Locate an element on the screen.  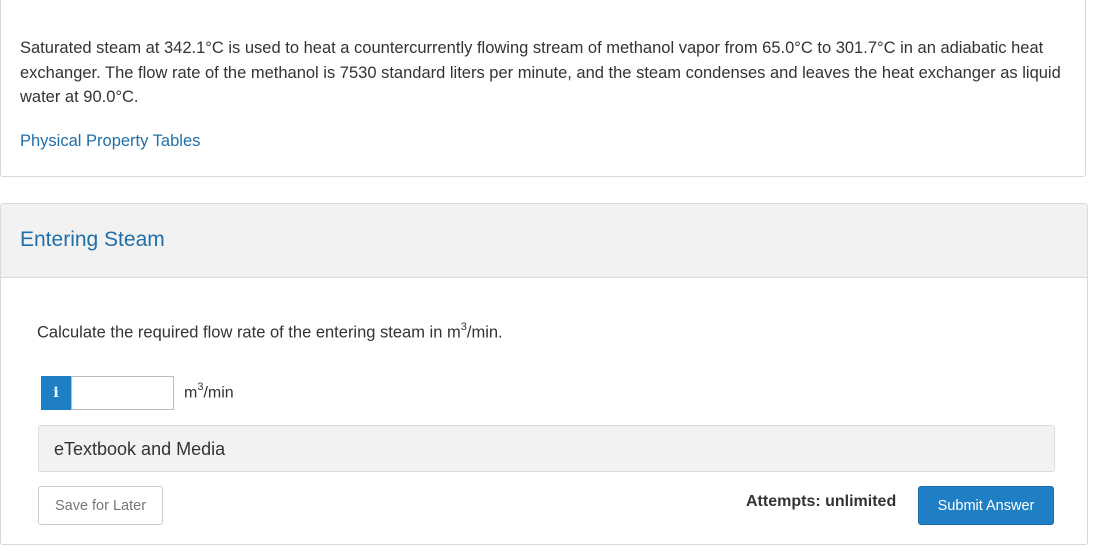
part-header: Entering Steam is located at coordinates (544, 241).